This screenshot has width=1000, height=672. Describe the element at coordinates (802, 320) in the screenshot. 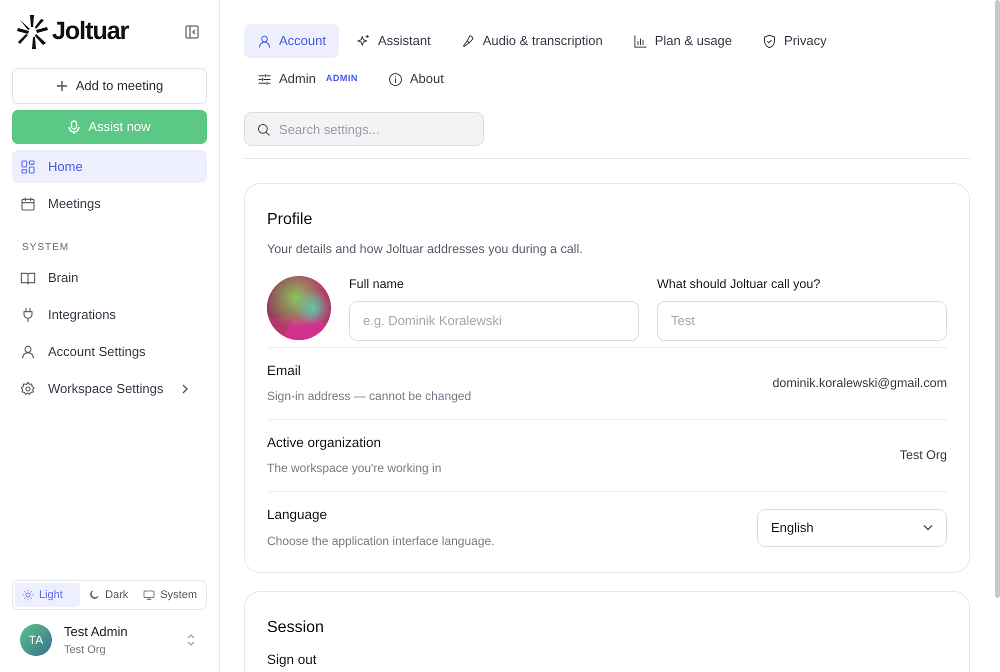

I see `input-field: Test` at that location.